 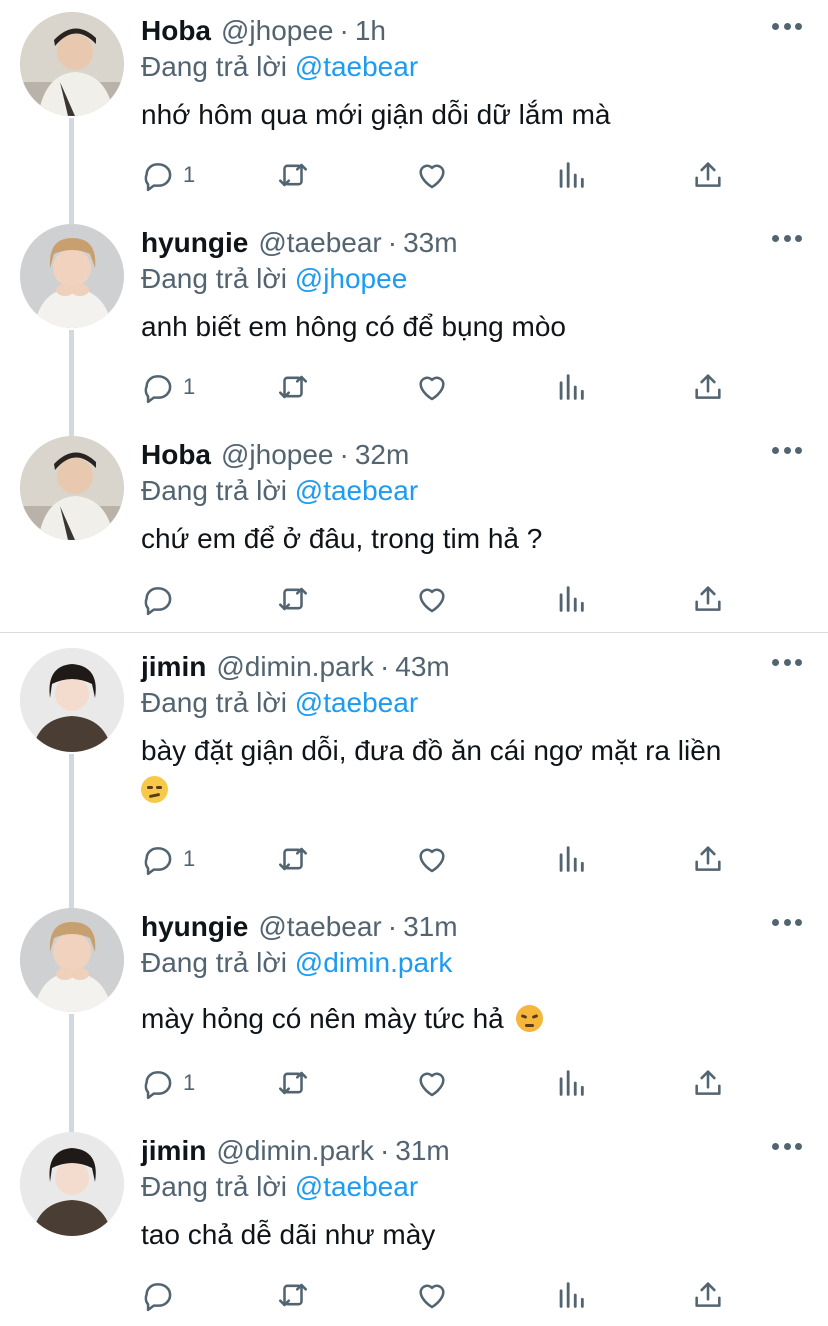 I want to click on timestamp: 33m, so click(x=430, y=243).